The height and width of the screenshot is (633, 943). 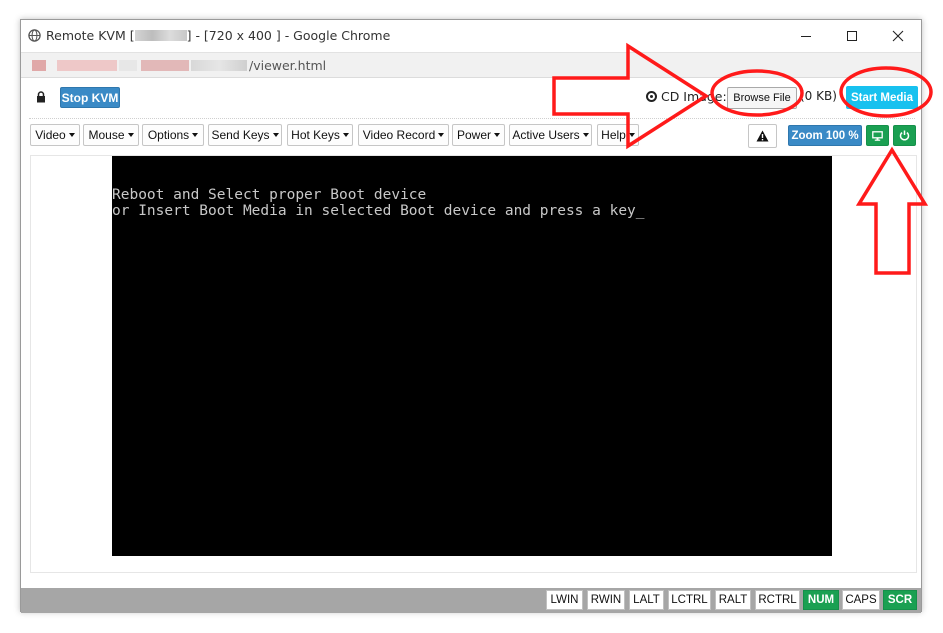 What do you see at coordinates (472, 118) in the screenshot?
I see `toolbar-divider` at bounding box center [472, 118].